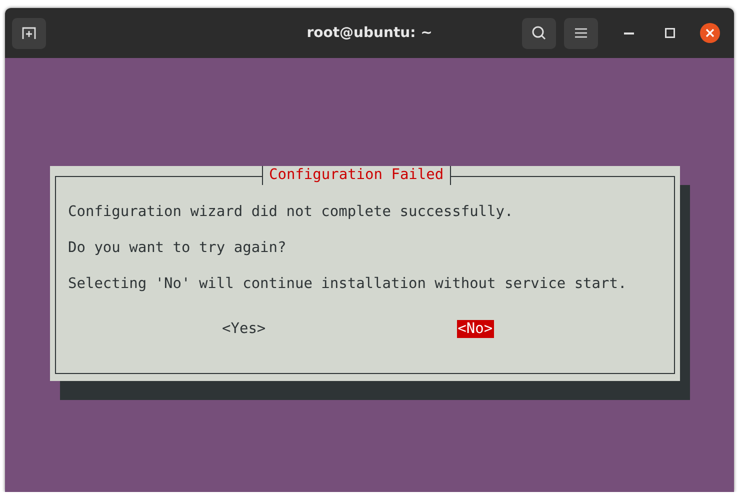  I want to click on maximize-icon, so click(670, 33).